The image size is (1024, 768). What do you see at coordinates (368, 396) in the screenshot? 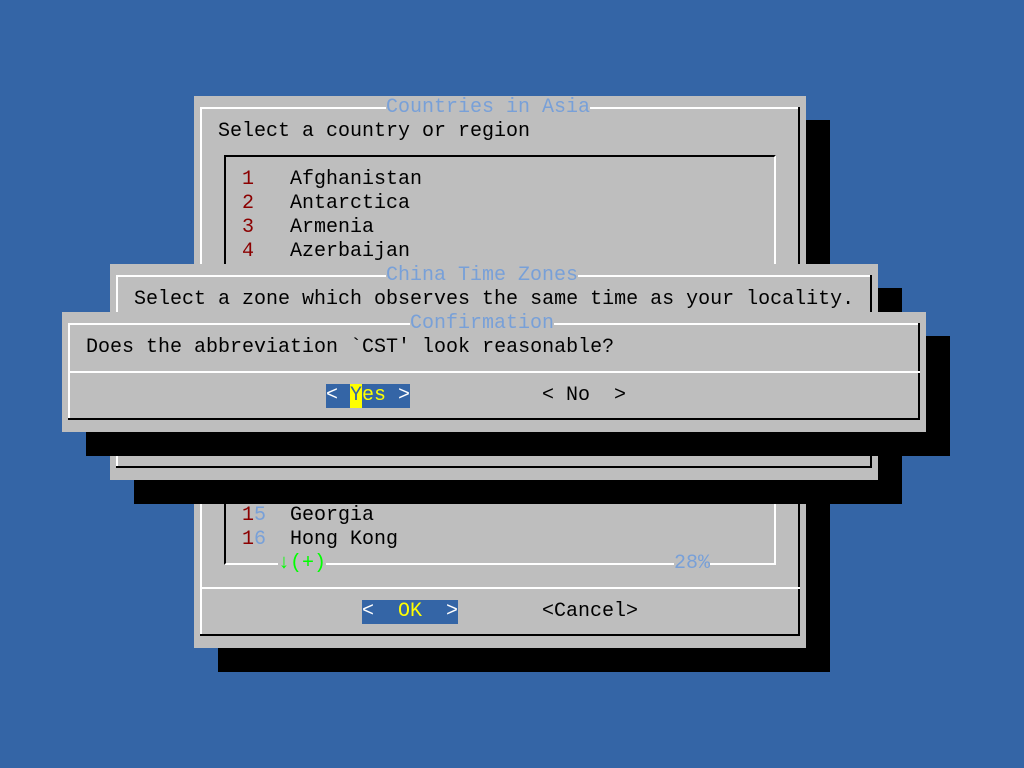
I see `yes-button: < Yes >` at bounding box center [368, 396].